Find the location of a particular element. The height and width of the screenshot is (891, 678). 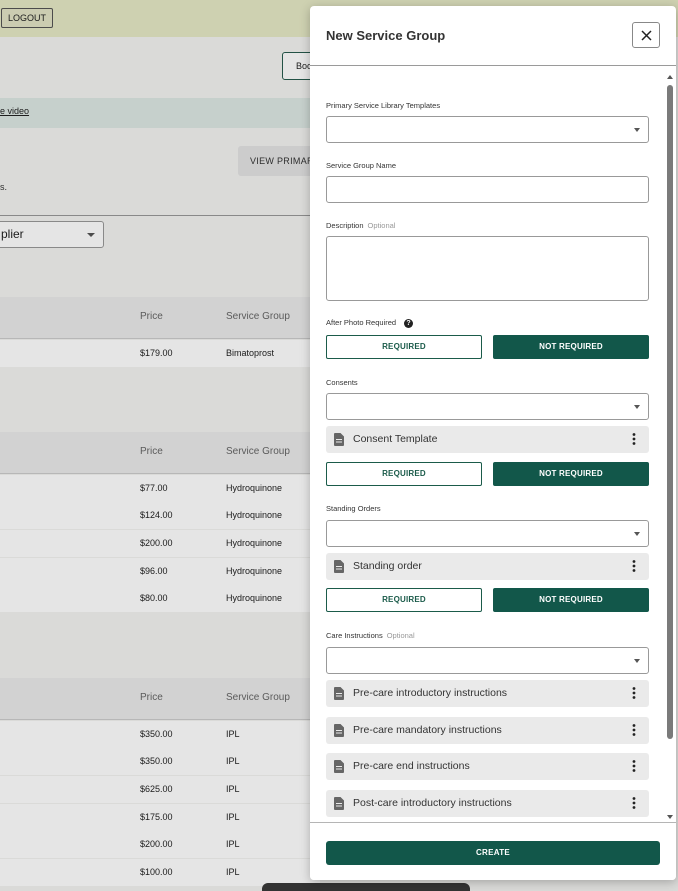

scrollbar is located at coordinates (670, 447).